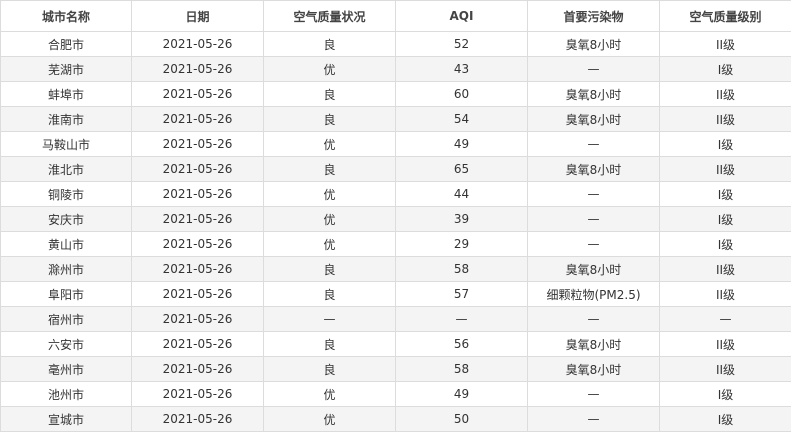  I want to click on header-primary-pollutant: 首要污染物, so click(594, 16).